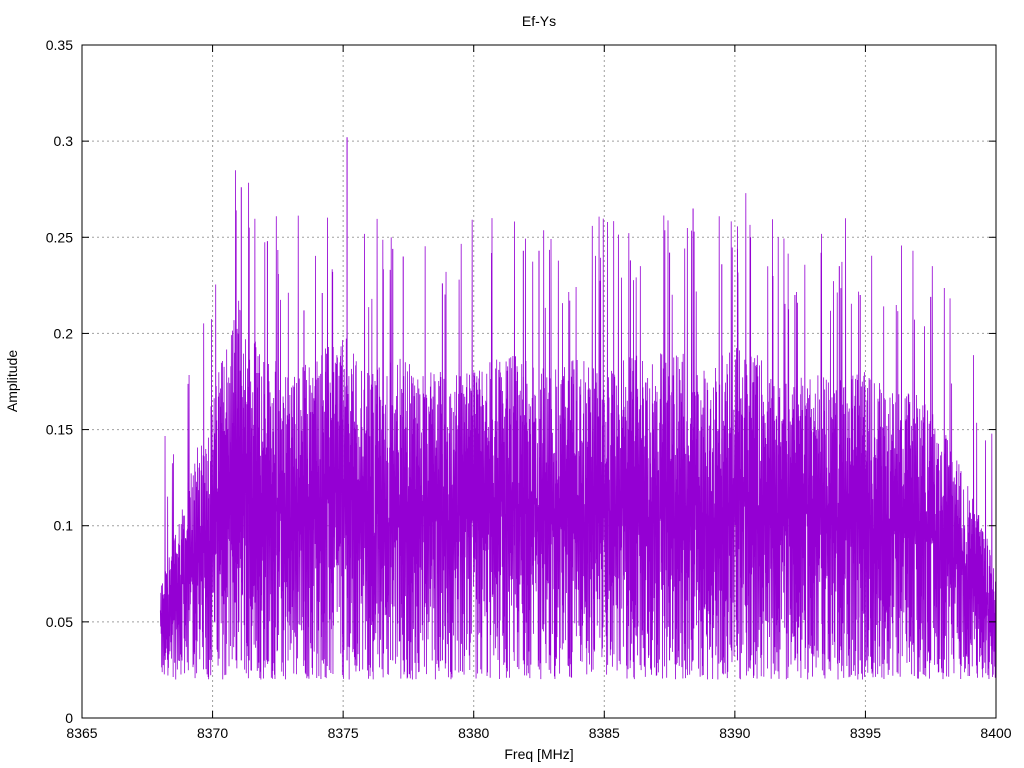  What do you see at coordinates (59, 622) in the screenshot?
I see `y-tick-label: 0.05` at bounding box center [59, 622].